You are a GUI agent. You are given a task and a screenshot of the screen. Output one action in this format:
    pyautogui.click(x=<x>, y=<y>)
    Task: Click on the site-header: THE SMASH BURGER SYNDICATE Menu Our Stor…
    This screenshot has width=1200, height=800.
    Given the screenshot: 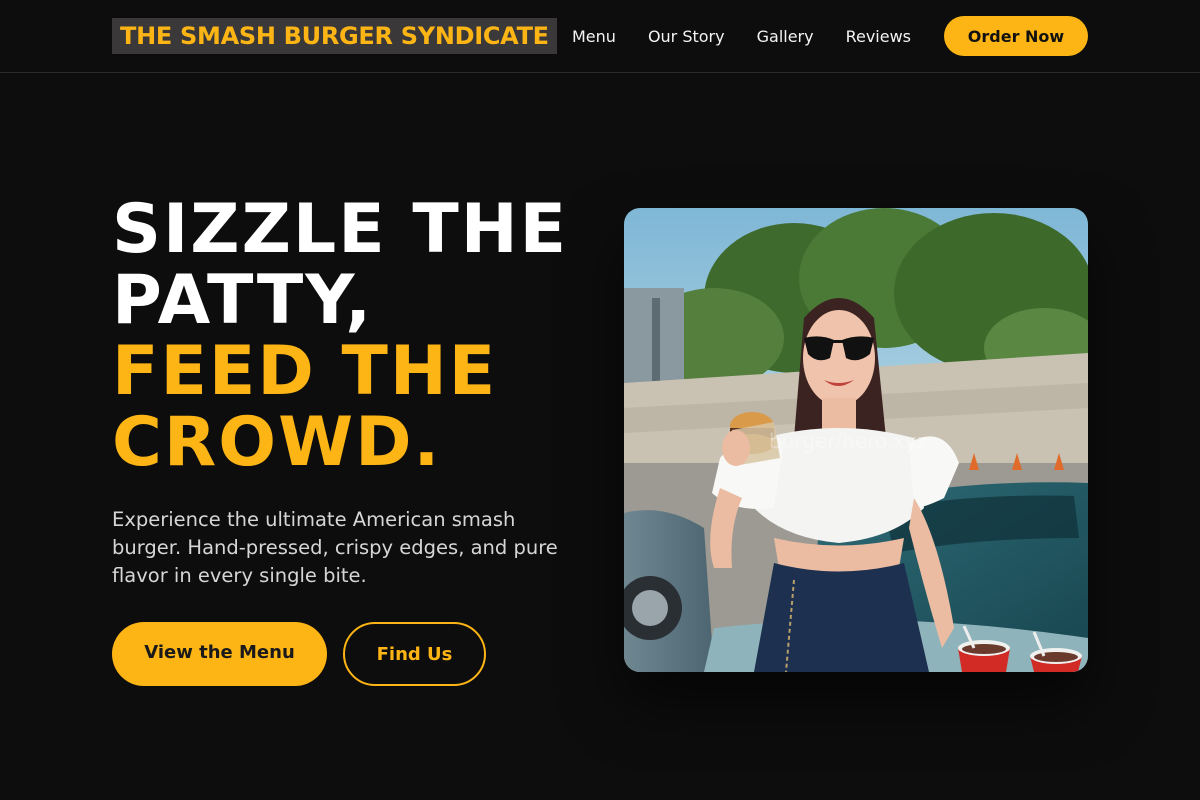 What is the action you would take?
    pyautogui.click(x=600, y=36)
    